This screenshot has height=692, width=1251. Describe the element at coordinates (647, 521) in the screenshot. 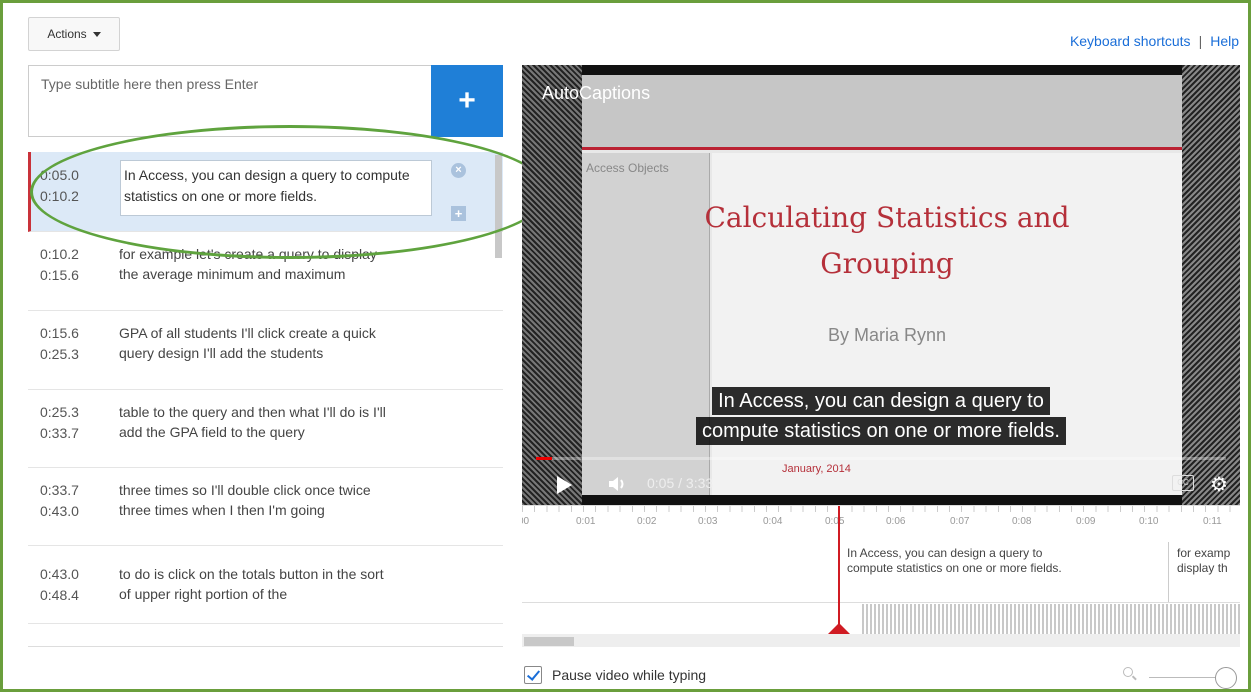

I see `timeline-tick: 0:02` at that location.